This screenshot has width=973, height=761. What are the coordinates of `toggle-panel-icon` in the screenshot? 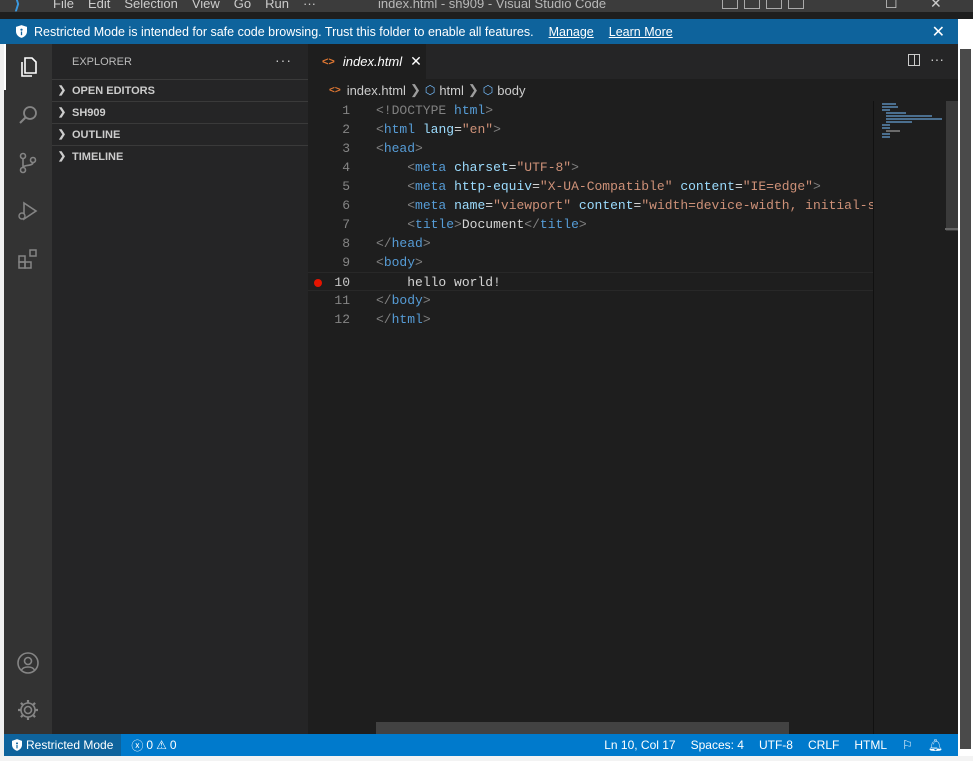 It's located at (752, 4).